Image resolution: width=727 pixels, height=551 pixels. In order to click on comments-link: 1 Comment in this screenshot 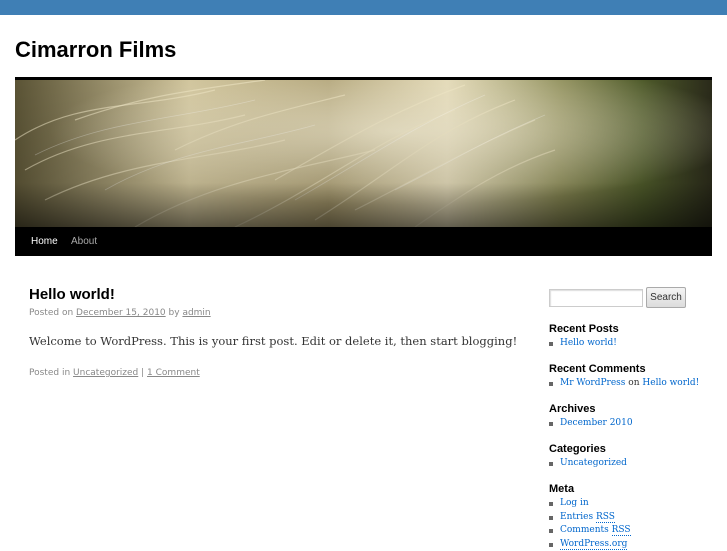, I will do `click(173, 373)`.